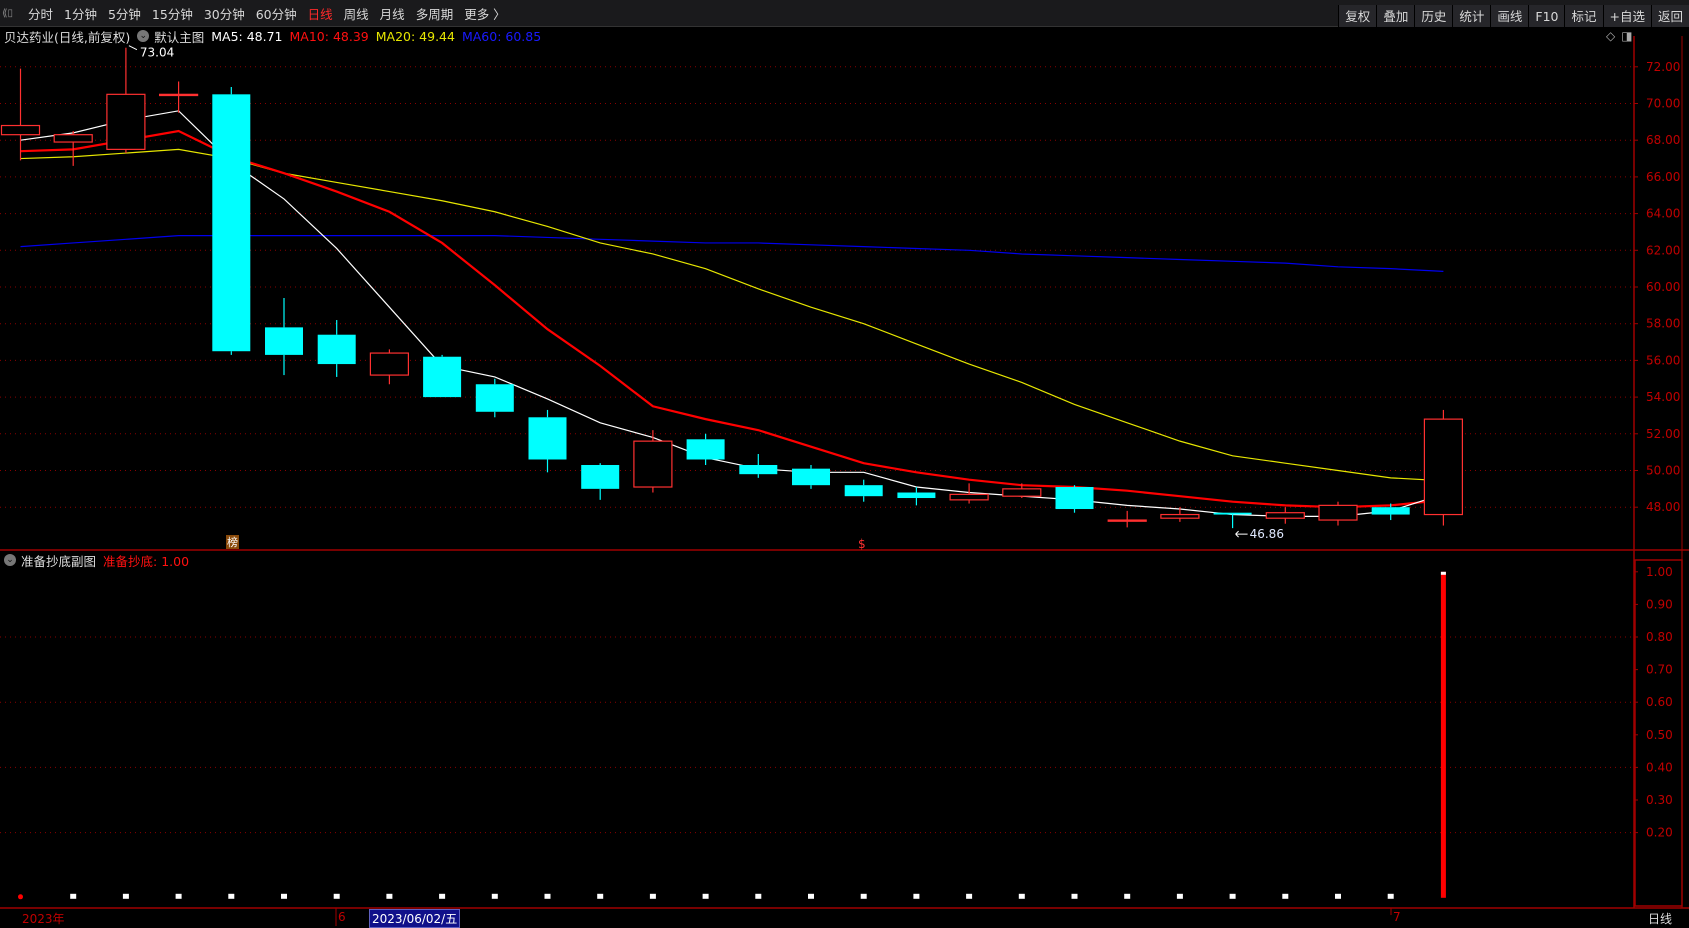 The height and width of the screenshot is (928, 1689). I want to click on price-tick-label: 60.00, so click(1663, 287).